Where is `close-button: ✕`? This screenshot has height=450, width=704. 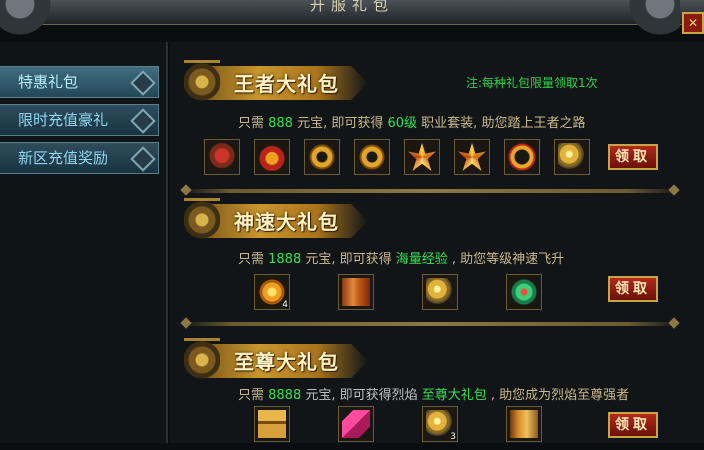
close-button: ✕ is located at coordinates (693, 23).